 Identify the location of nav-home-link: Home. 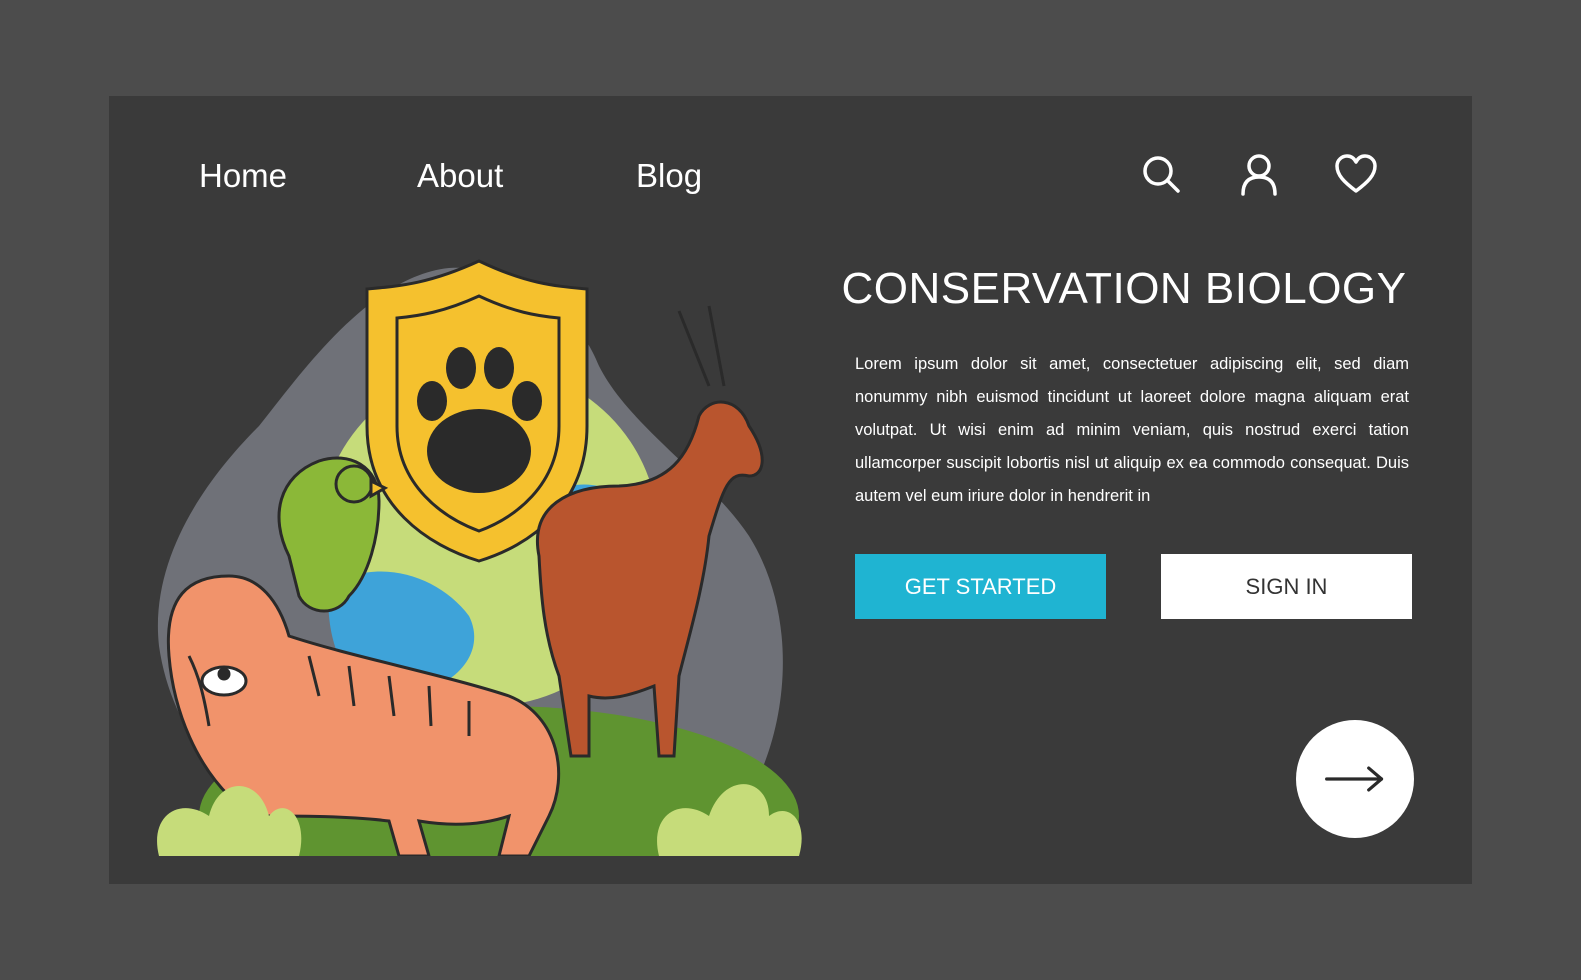
(243, 176).